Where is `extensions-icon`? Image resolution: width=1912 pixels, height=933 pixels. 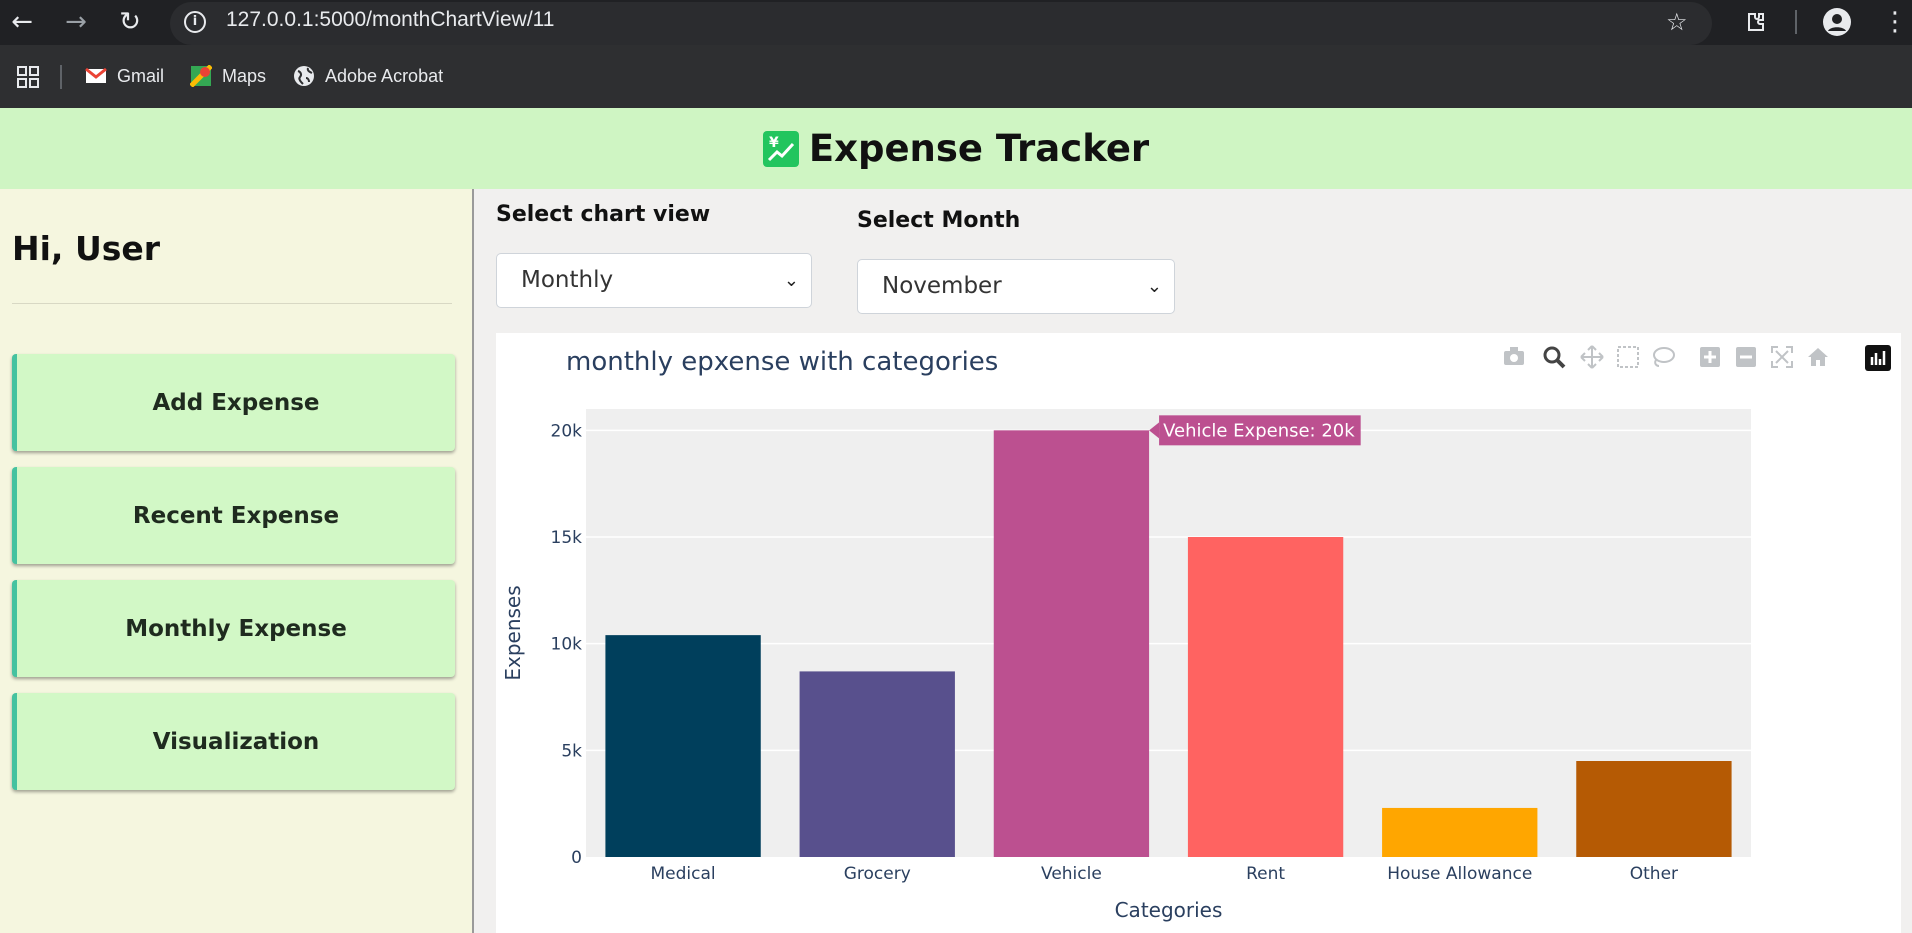
extensions-icon is located at coordinates (1756, 24).